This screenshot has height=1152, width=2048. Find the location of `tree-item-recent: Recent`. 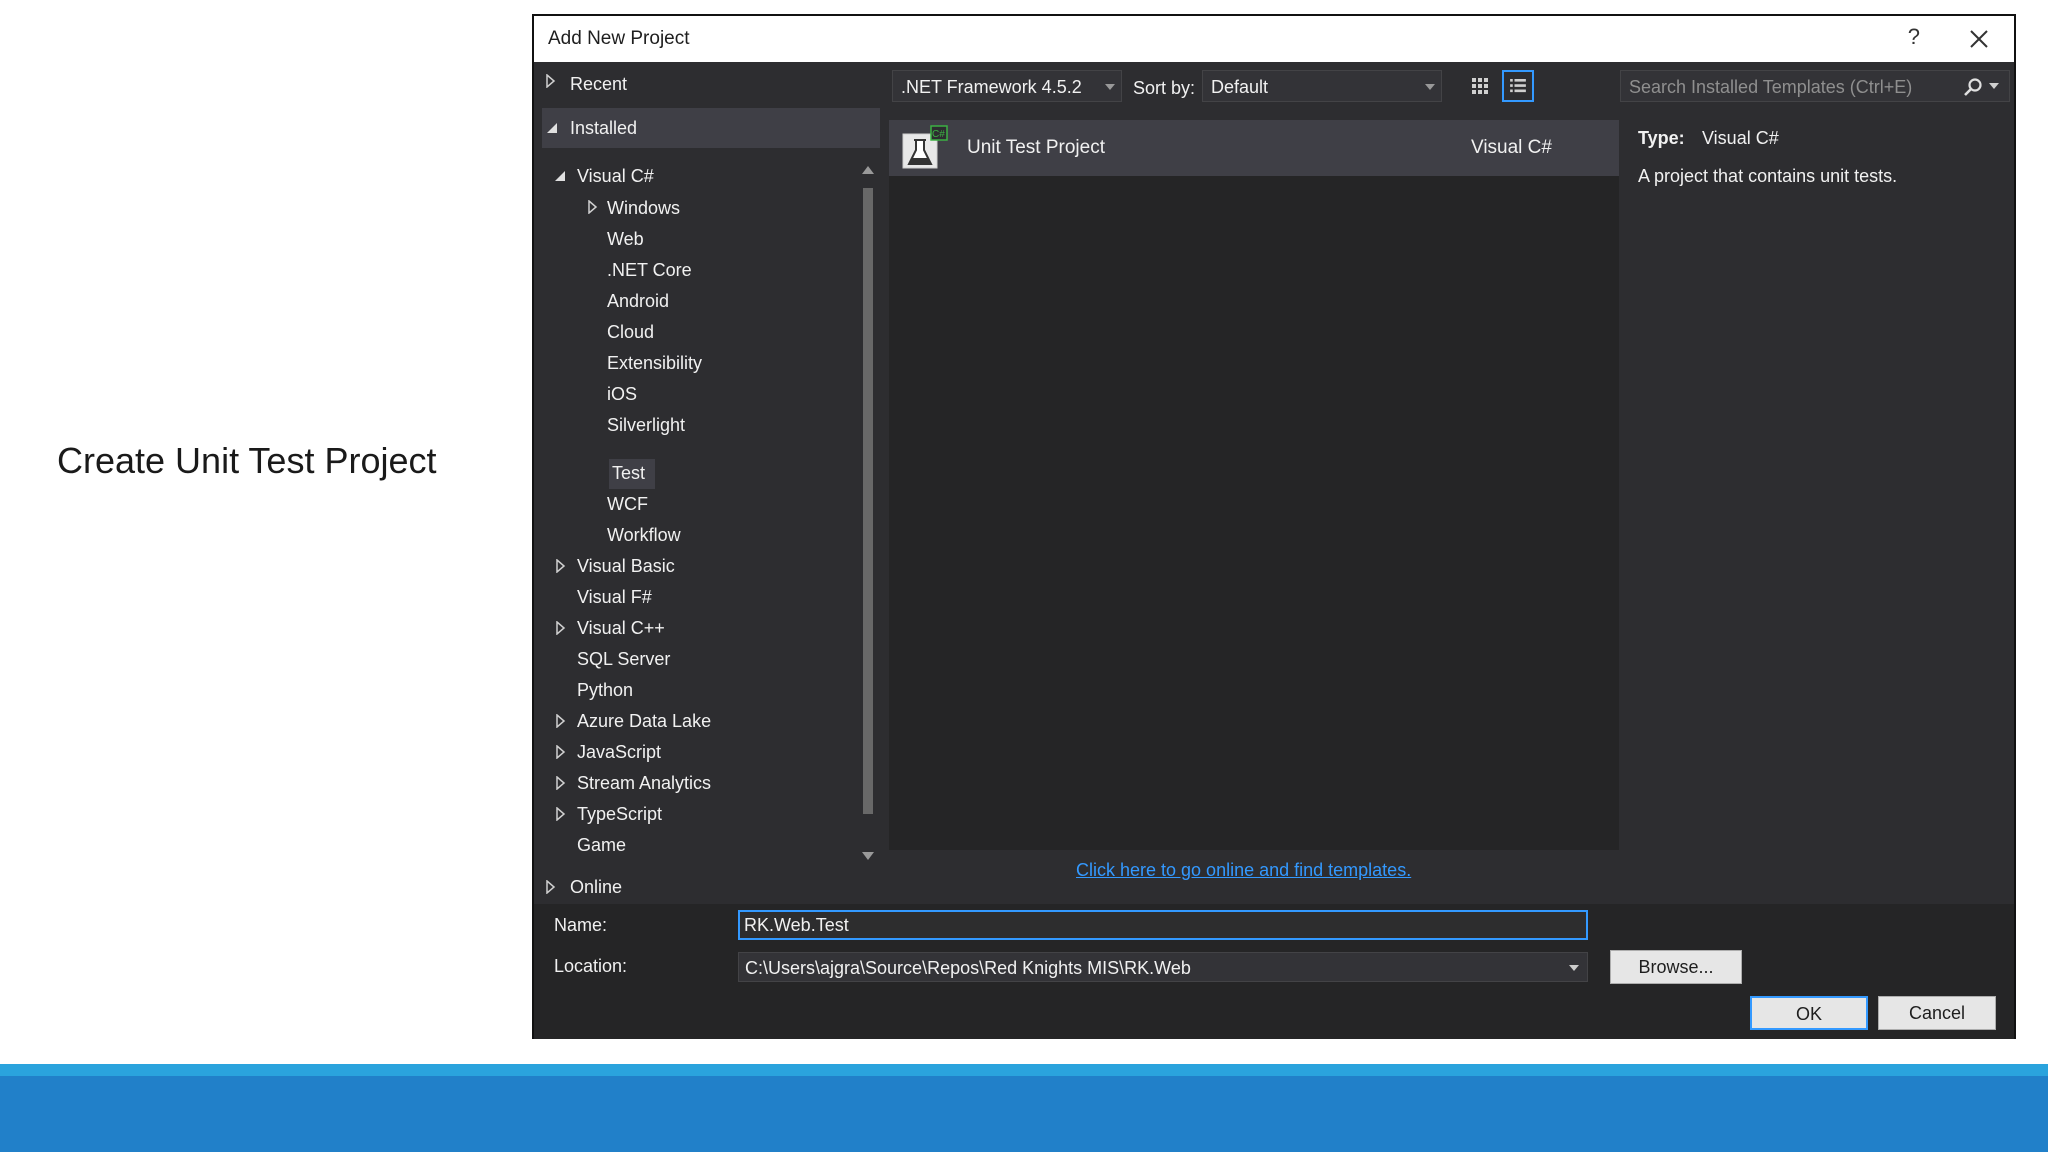

tree-item-recent: Recent is located at coordinates (598, 84).